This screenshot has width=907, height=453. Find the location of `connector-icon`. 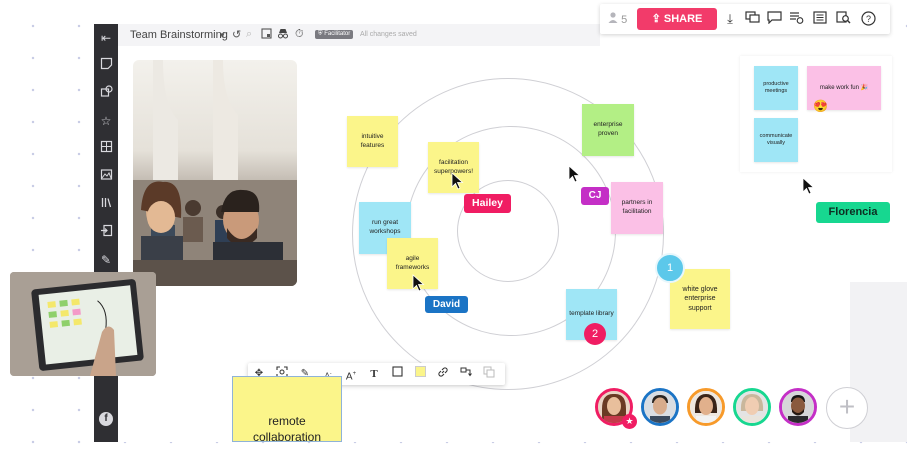

connector-icon is located at coordinates (466, 374).